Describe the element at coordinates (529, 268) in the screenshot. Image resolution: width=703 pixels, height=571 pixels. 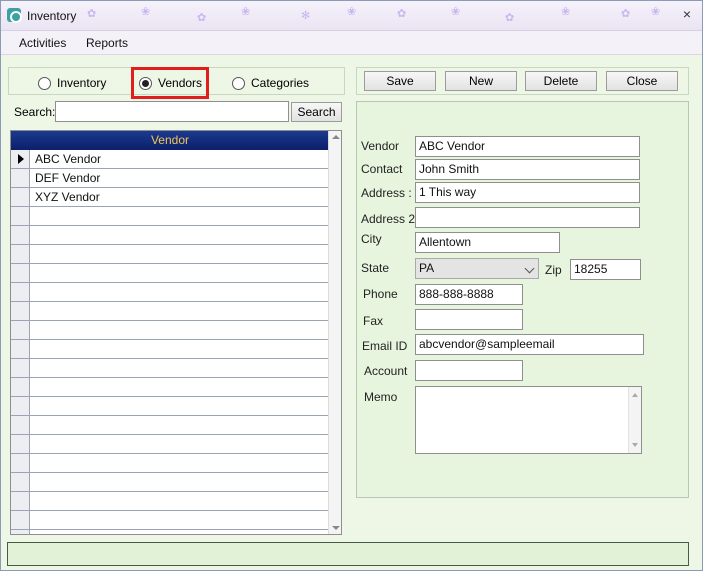
I see `chevron-down-icon` at that location.